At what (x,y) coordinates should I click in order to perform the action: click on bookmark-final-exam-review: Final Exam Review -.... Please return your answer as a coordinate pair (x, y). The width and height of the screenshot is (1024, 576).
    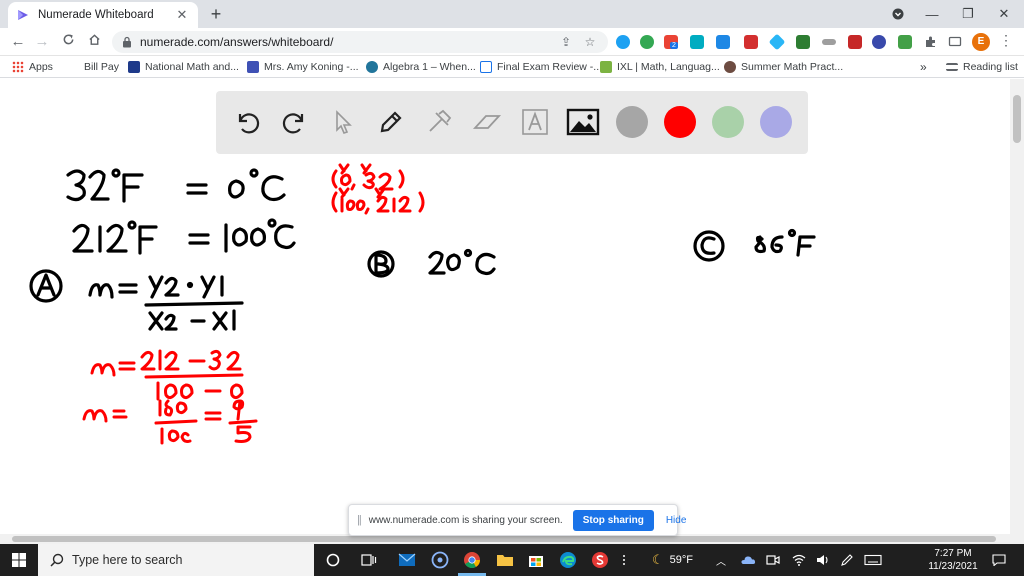
    Looking at the image, I should click on (541, 67).